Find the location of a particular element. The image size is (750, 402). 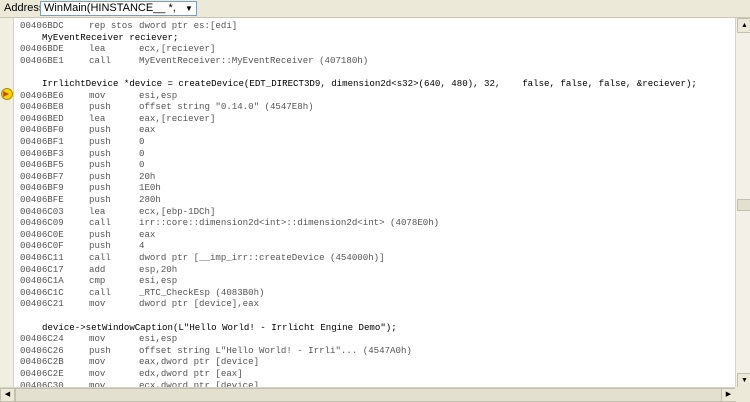

instruction-address: 00406BF7 is located at coordinates (42, 176).